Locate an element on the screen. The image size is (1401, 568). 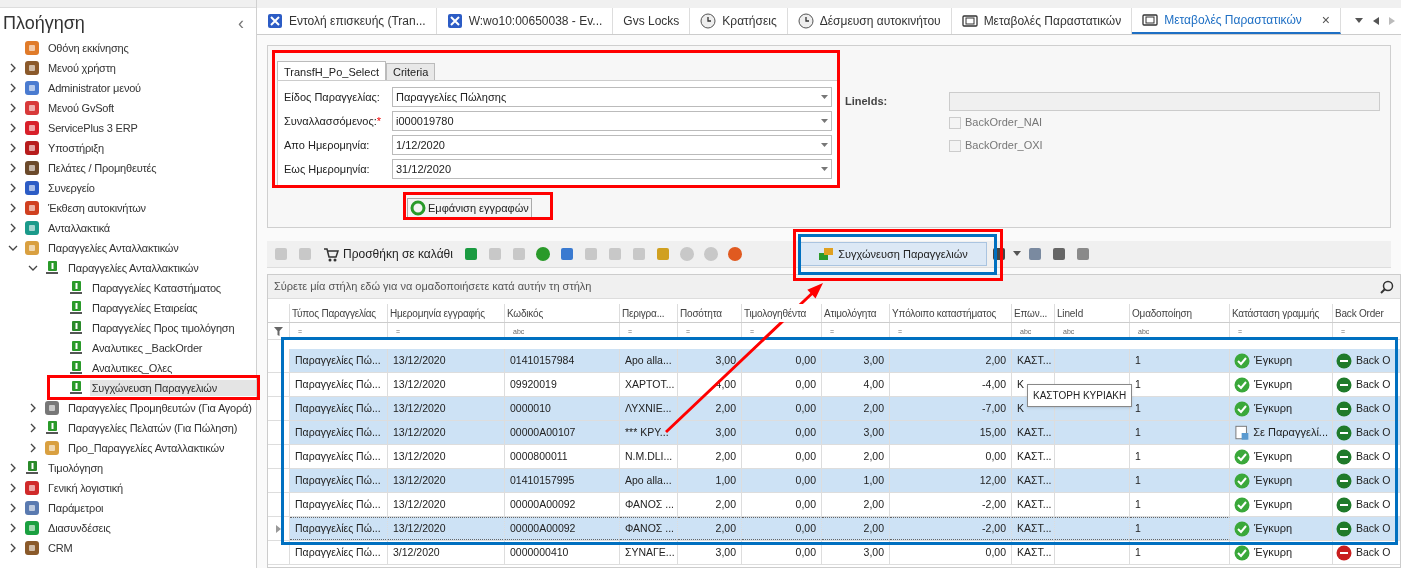
column-header: LineId is located at coordinates (1092, 313).